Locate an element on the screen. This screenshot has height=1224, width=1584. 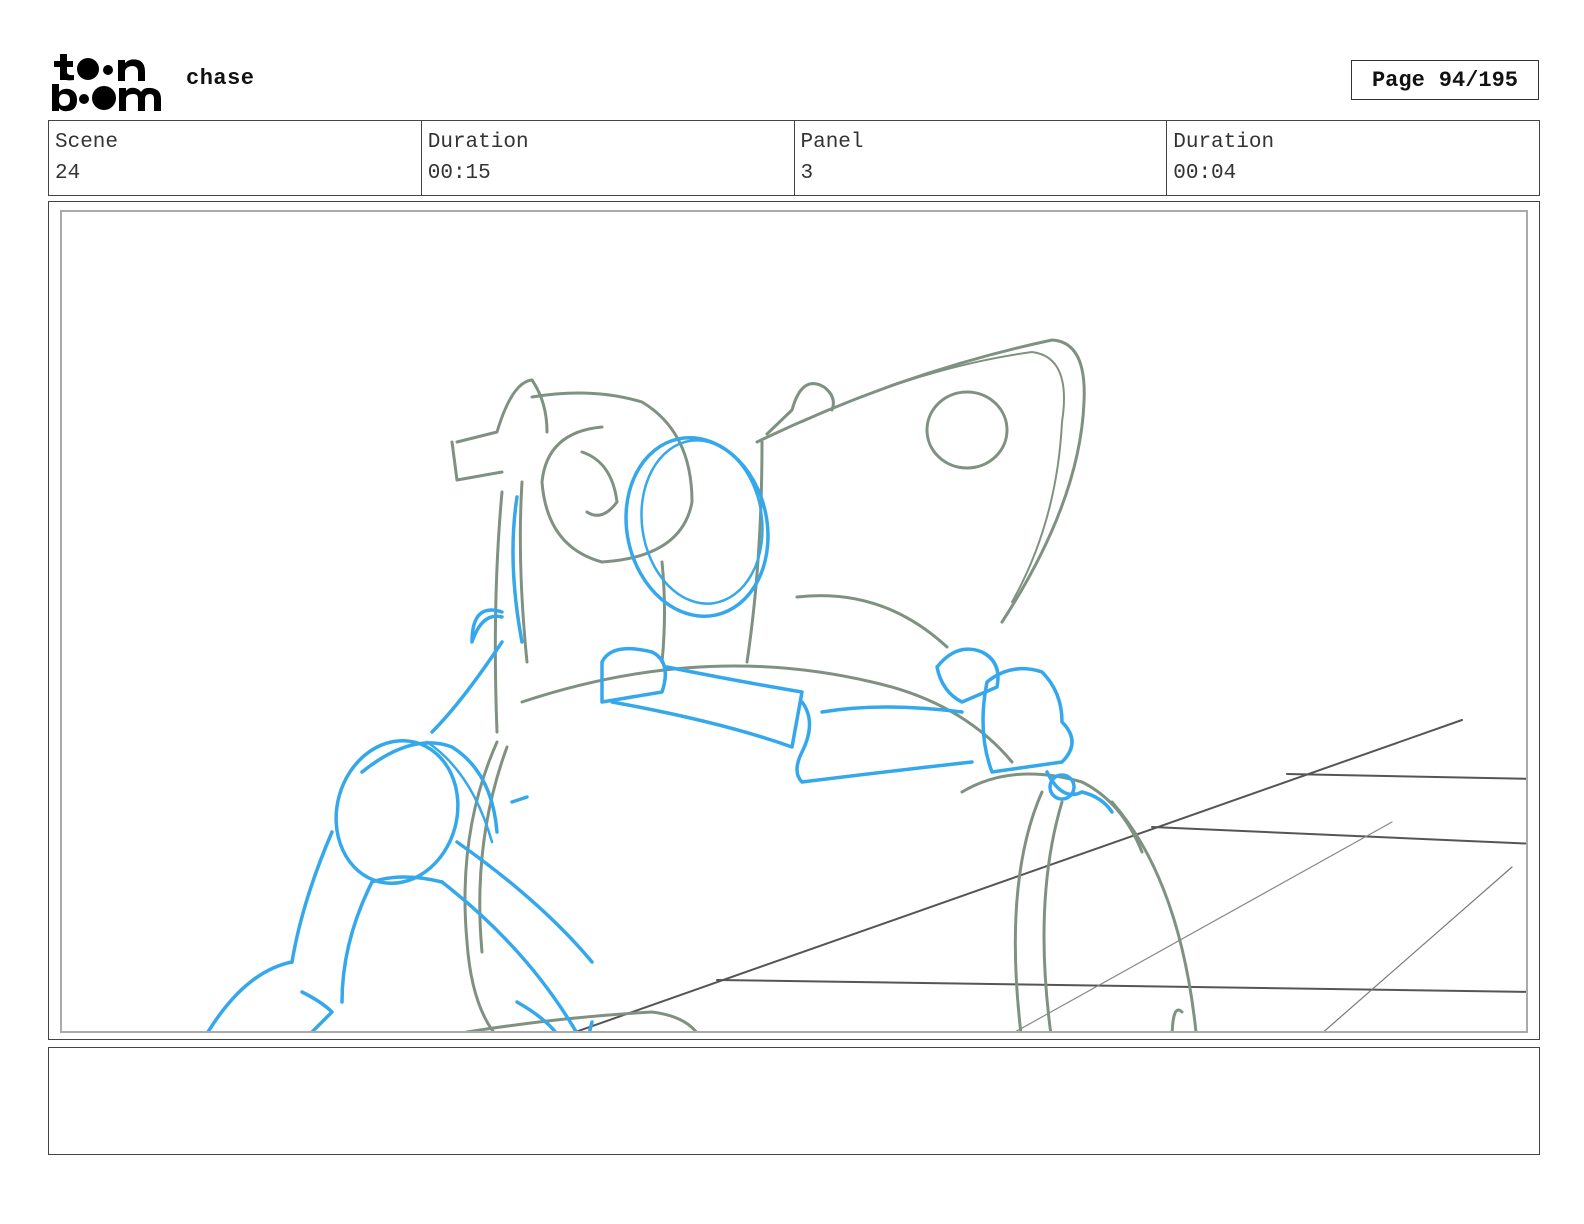
scene-label: Scene is located at coordinates (87, 142).